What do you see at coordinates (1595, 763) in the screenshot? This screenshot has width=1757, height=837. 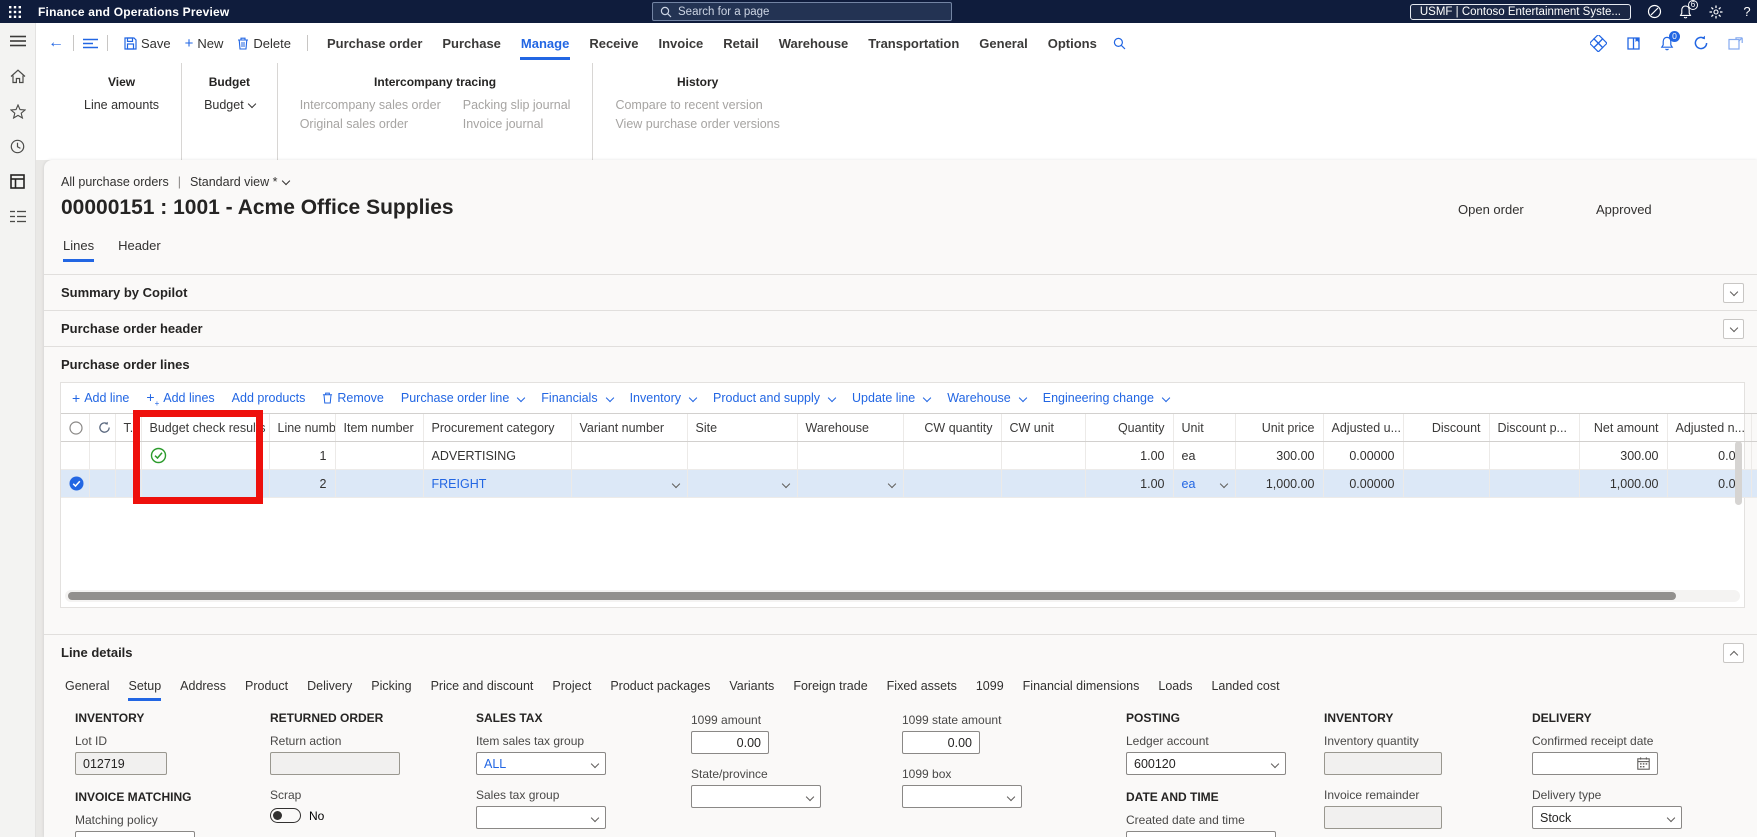 I see `confirmed-receipt-date-field` at bounding box center [1595, 763].